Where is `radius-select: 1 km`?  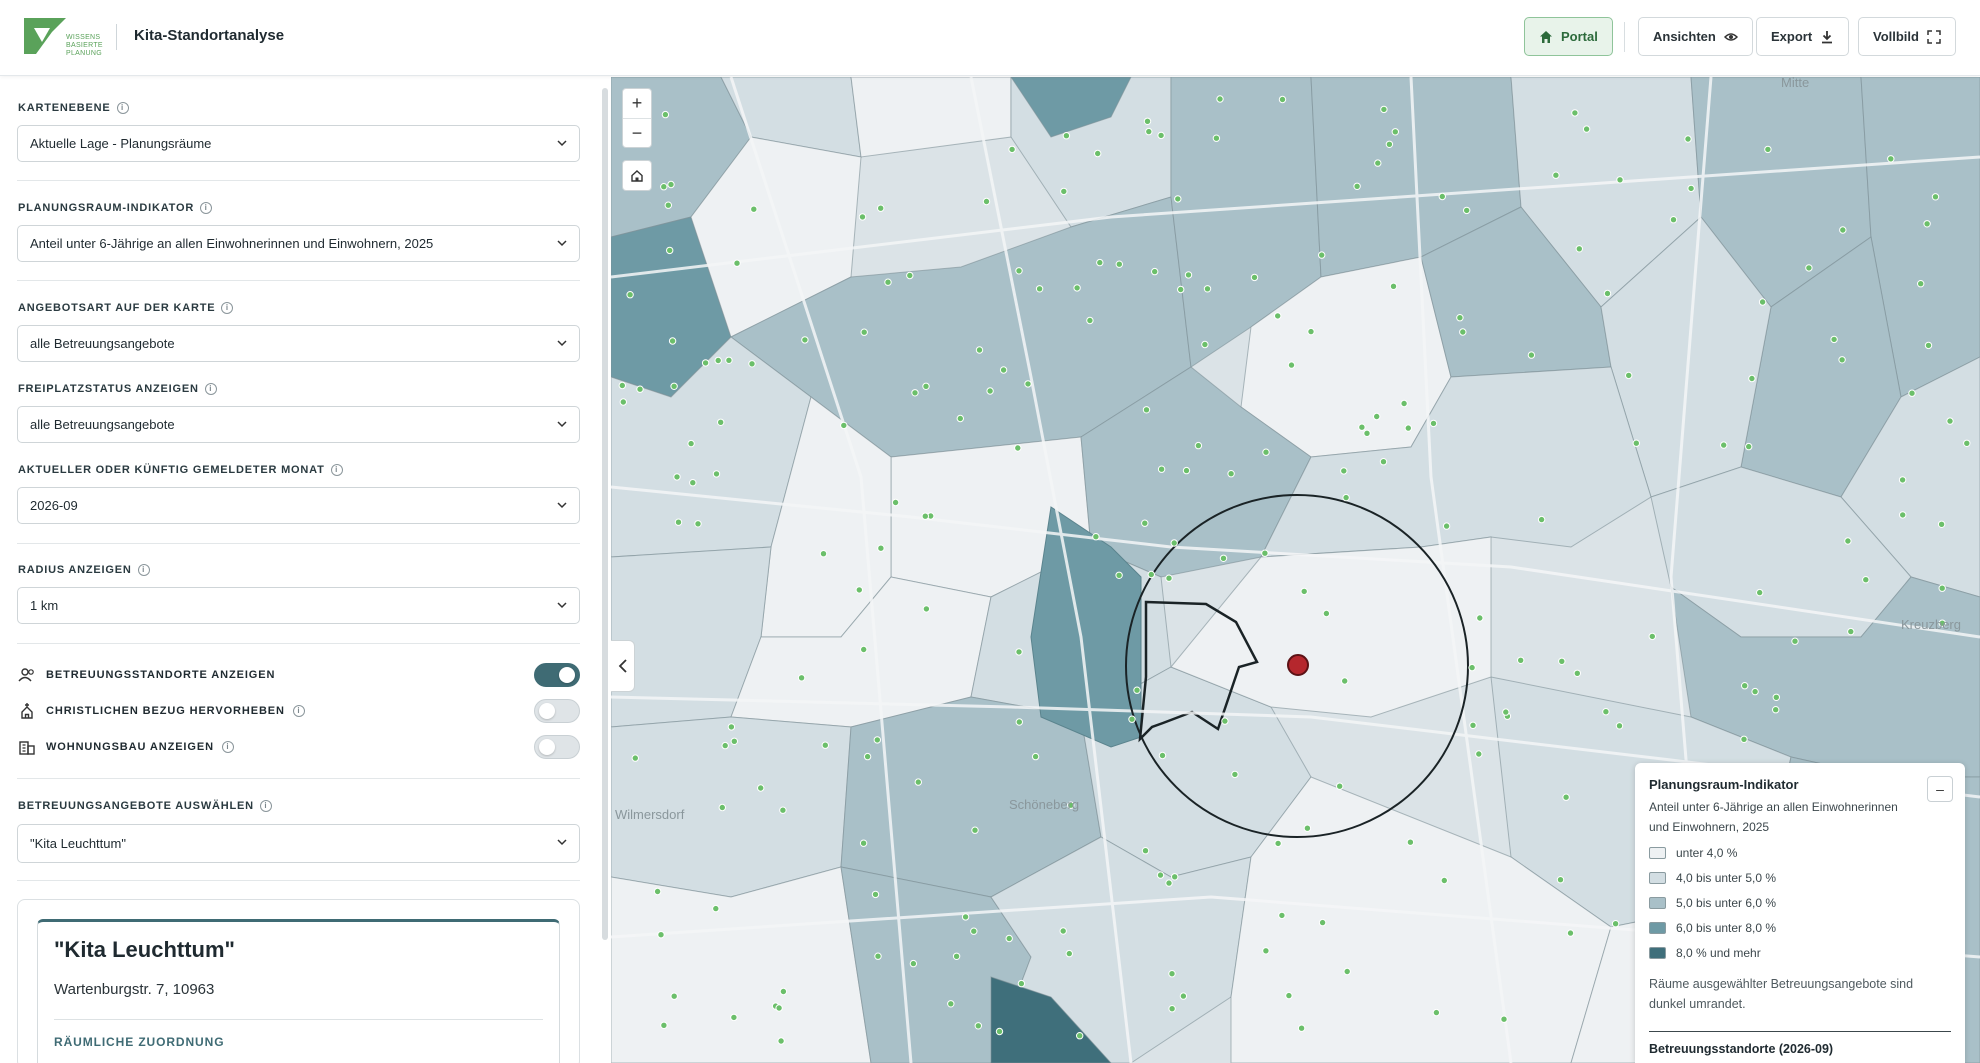 radius-select: 1 km is located at coordinates (298, 605).